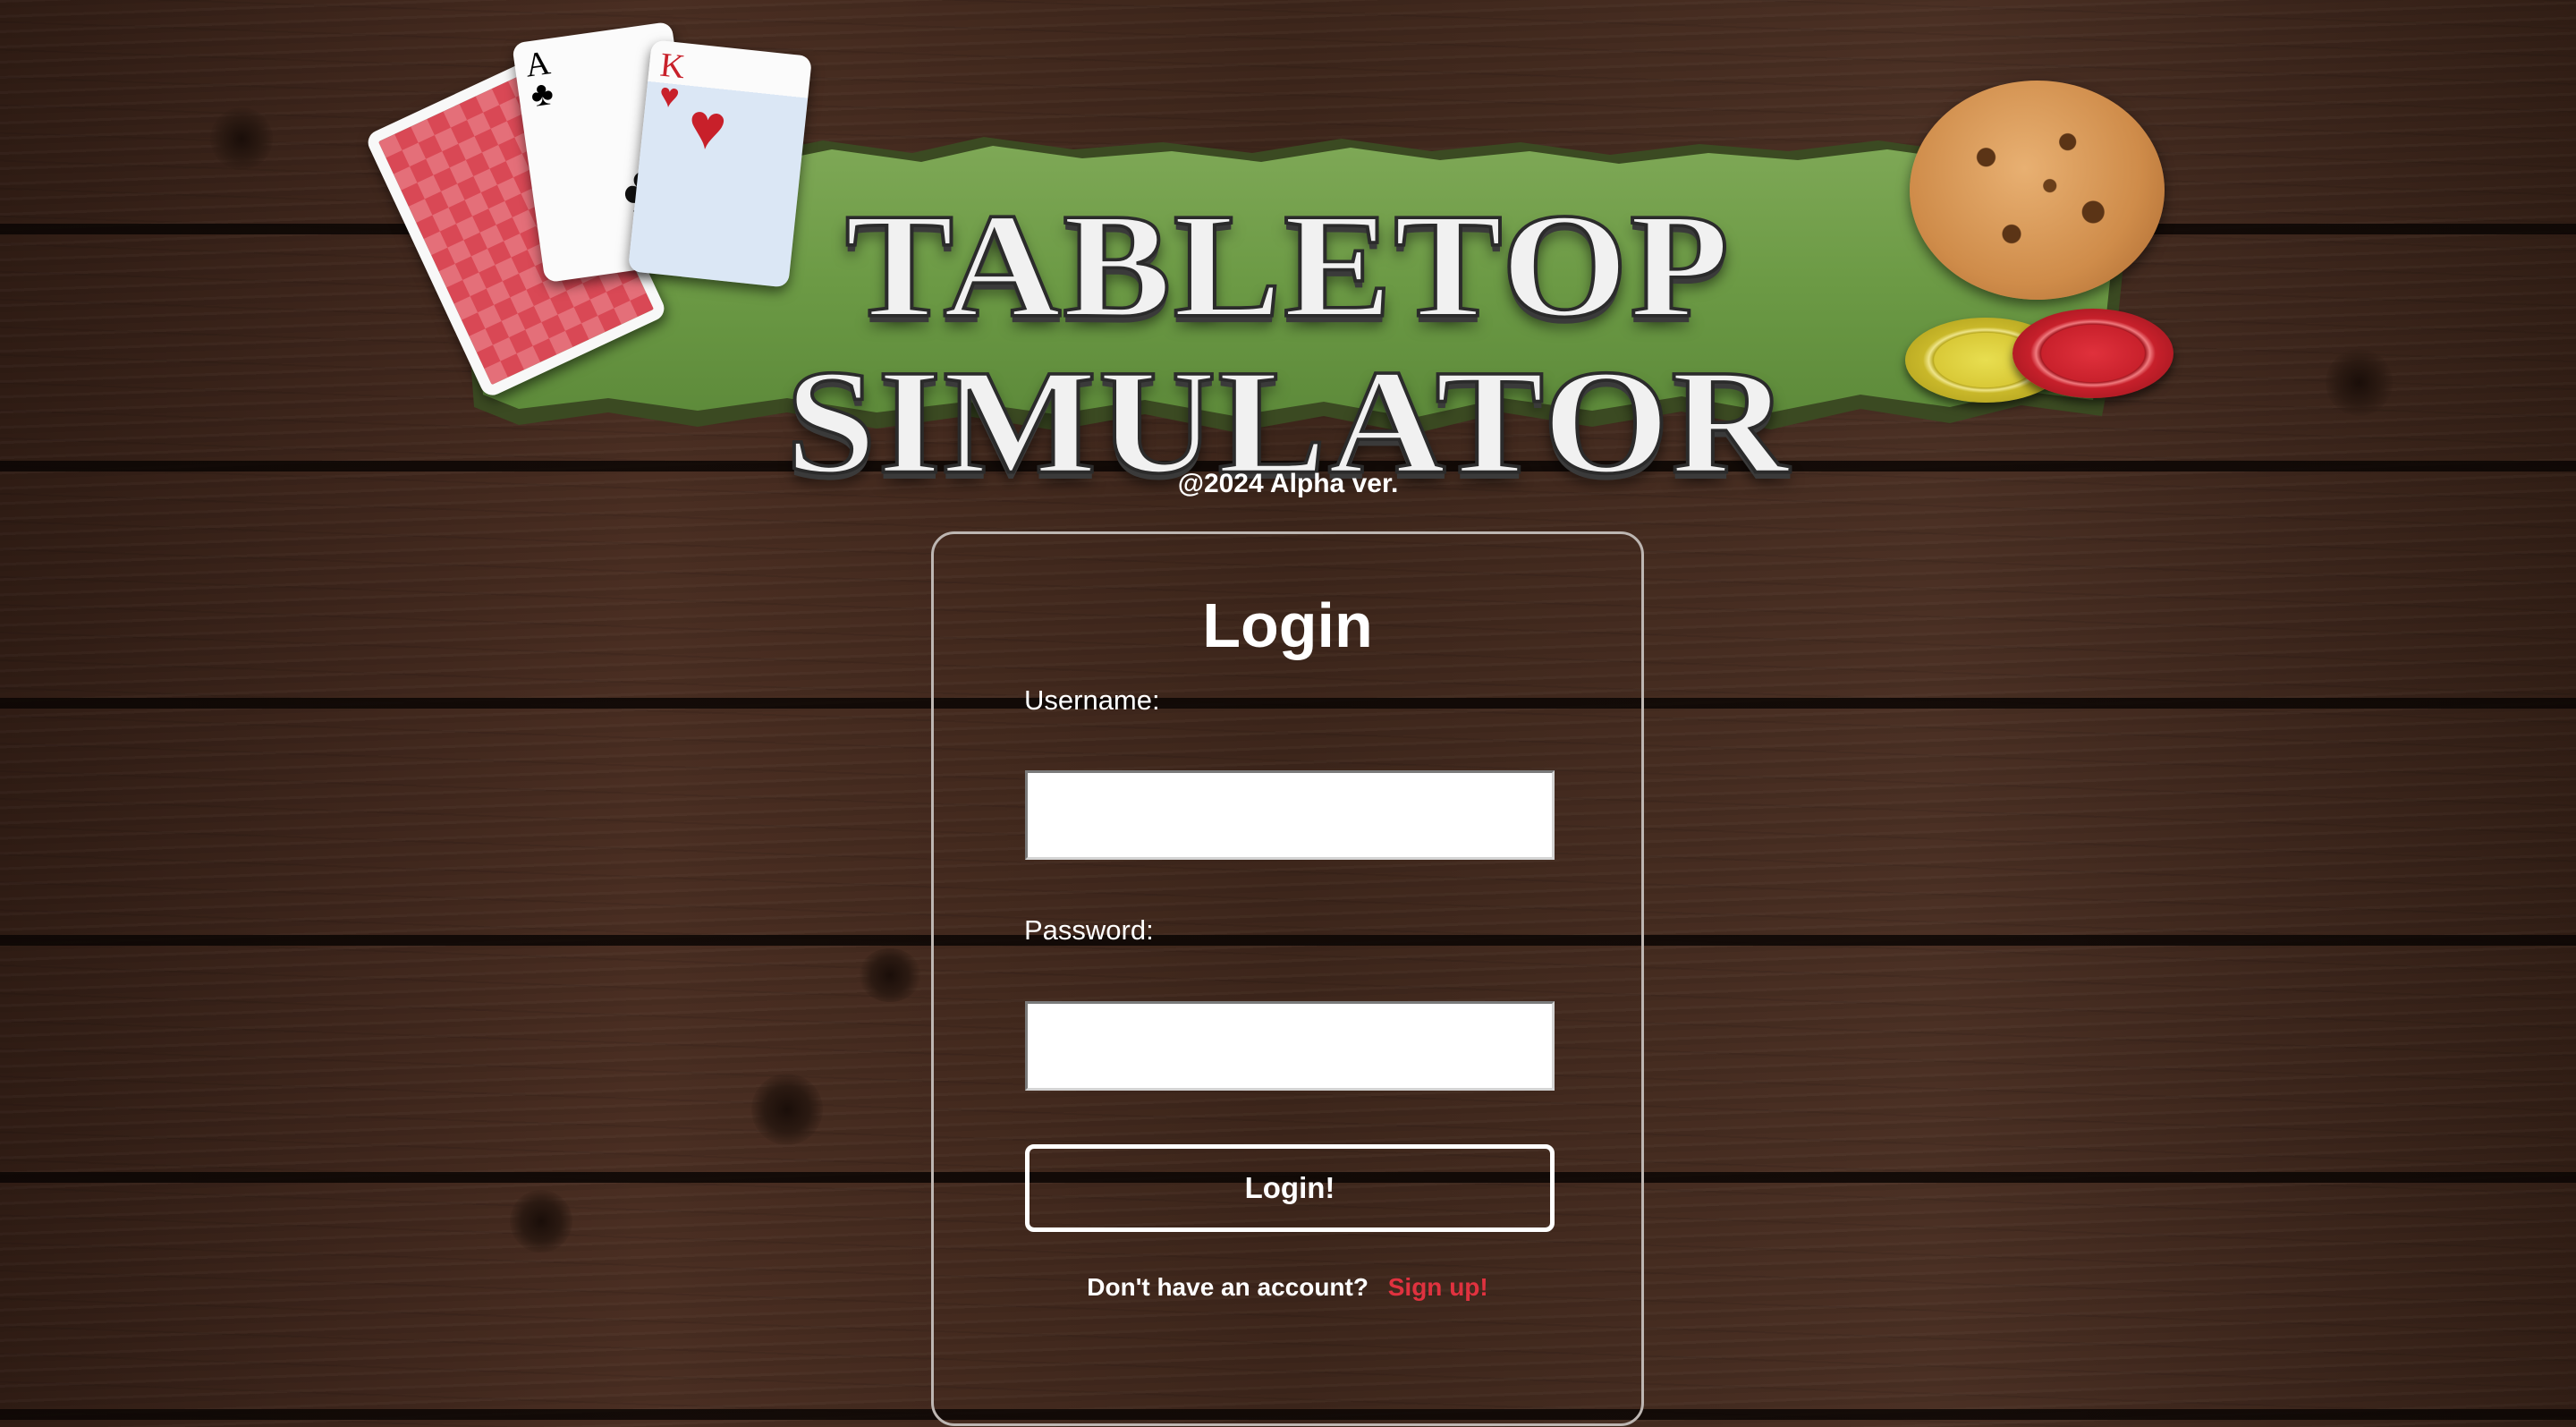  What do you see at coordinates (1290, 1046) in the screenshot?
I see `password-input` at bounding box center [1290, 1046].